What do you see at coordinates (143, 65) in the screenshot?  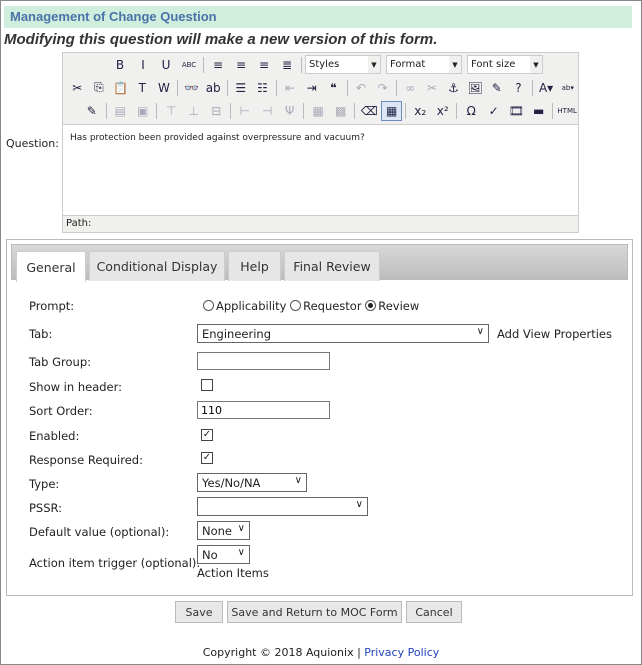 I see `italic-icon: I` at bounding box center [143, 65].